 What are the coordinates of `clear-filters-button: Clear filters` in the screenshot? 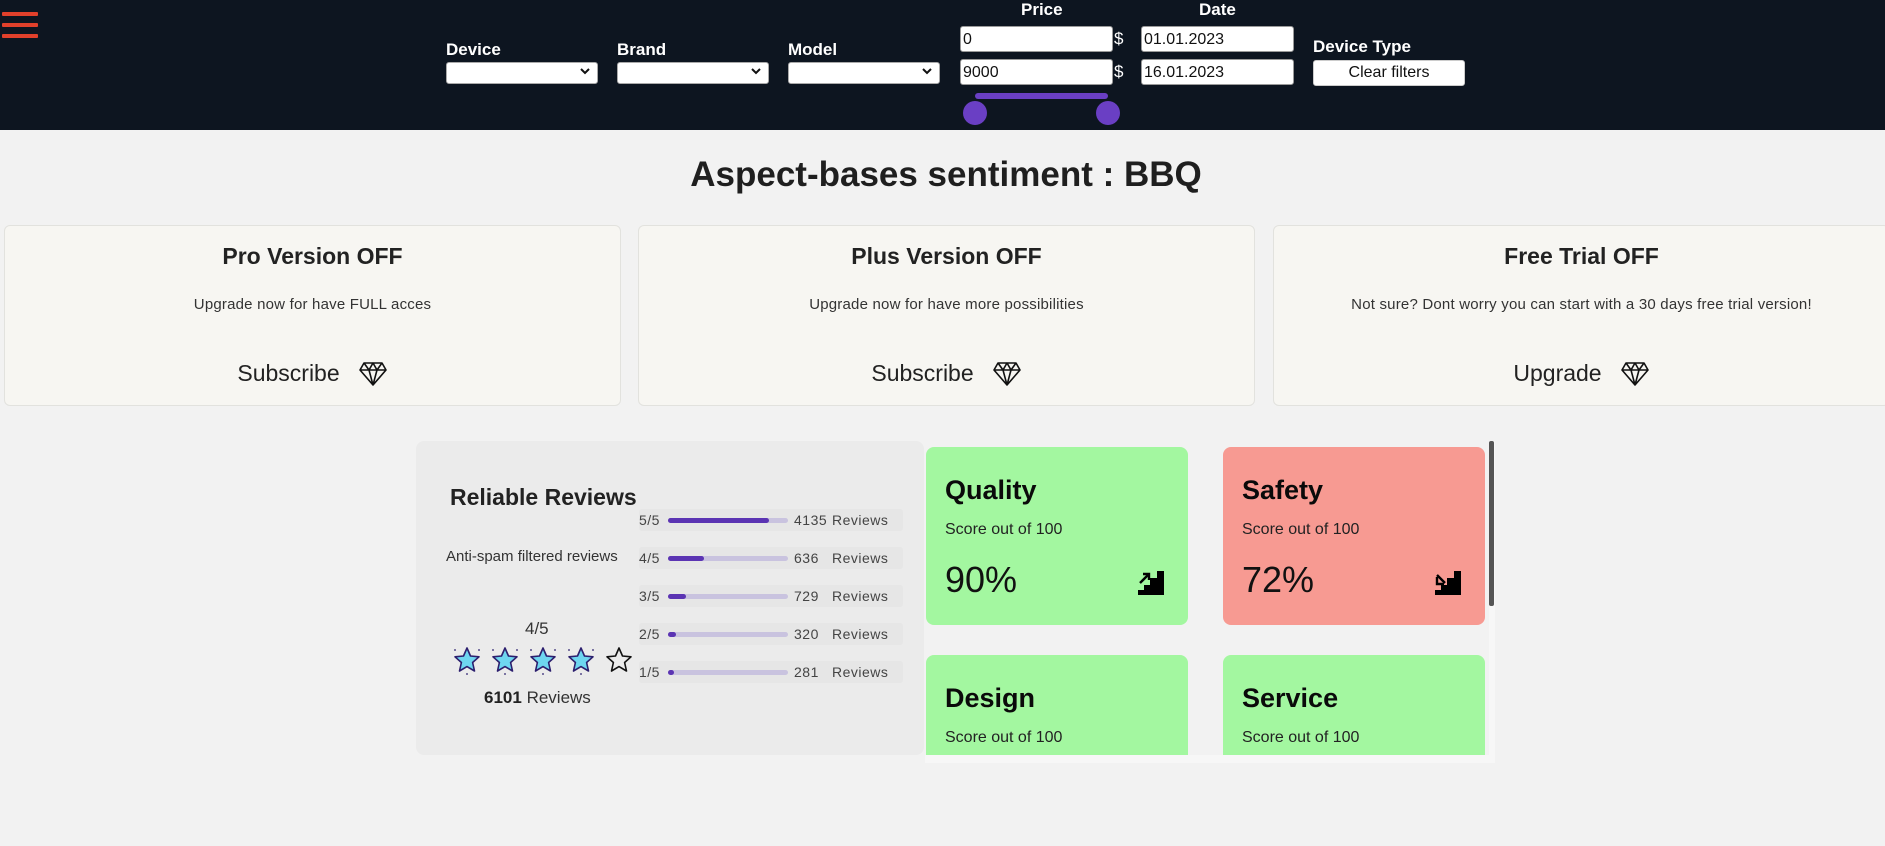 It's located at (1389, 73).